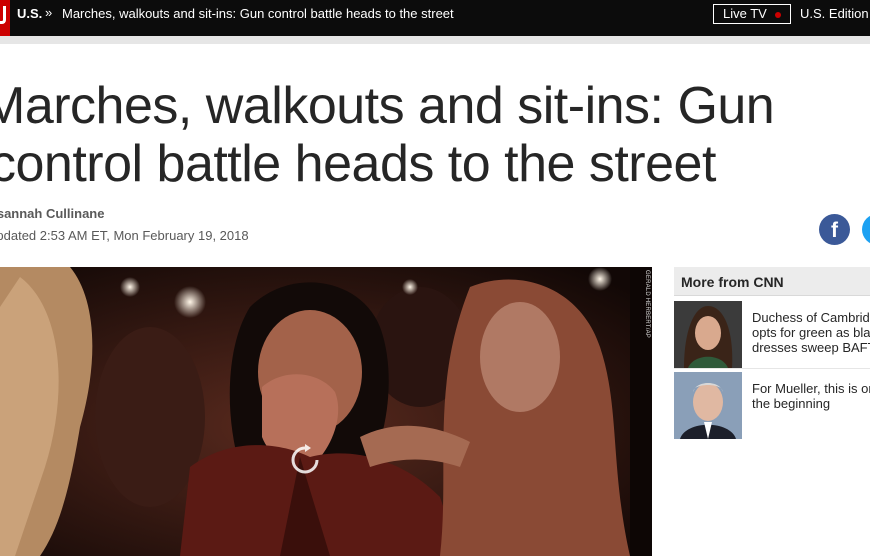 This screenshot has width=870, height=556. What do you see at coordinates (834, 14) in the screenshot?
I see `edition-selector: U.S. Edition` at bounding box center [834, 14].